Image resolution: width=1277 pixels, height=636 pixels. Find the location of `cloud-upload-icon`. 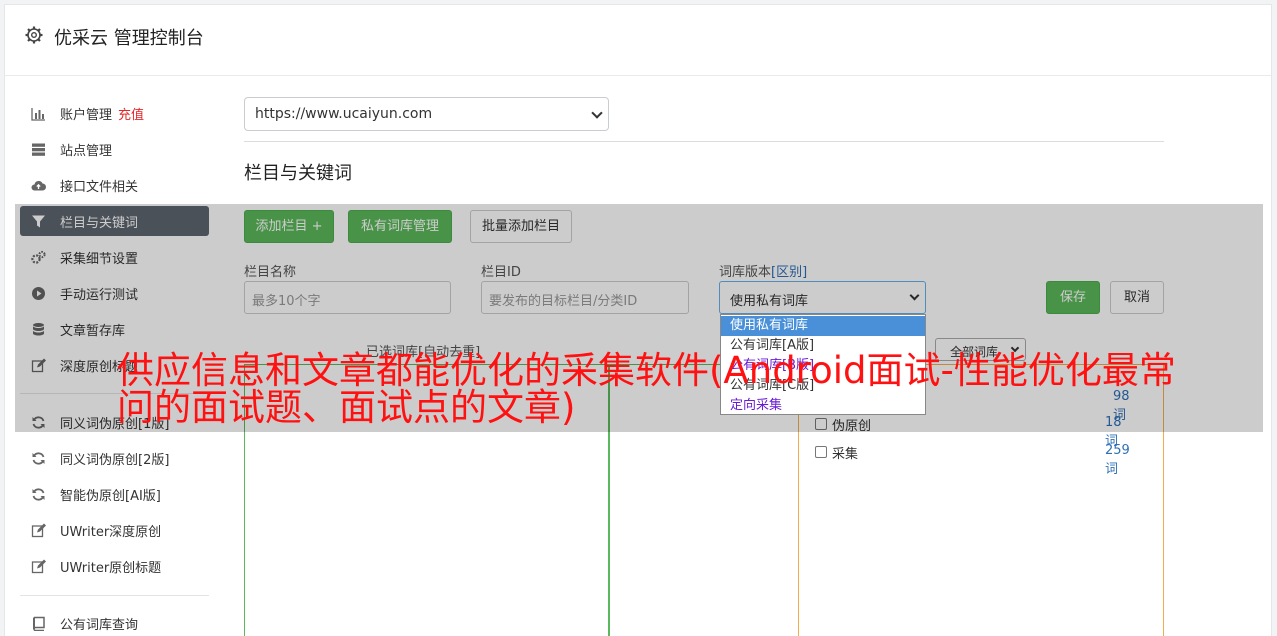

cloud-upload-icon is located at coordinates (38, 185).